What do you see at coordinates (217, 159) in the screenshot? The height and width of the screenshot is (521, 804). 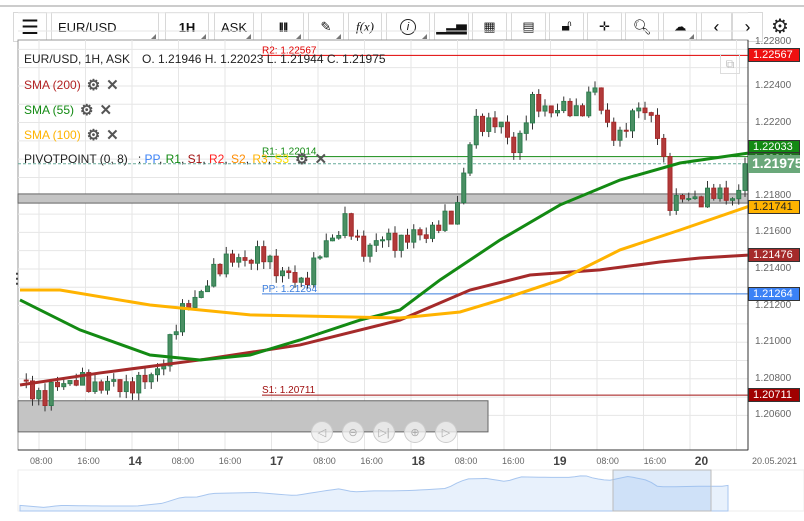 I see `pivot-item: R2` at bounding box center [217, 159].